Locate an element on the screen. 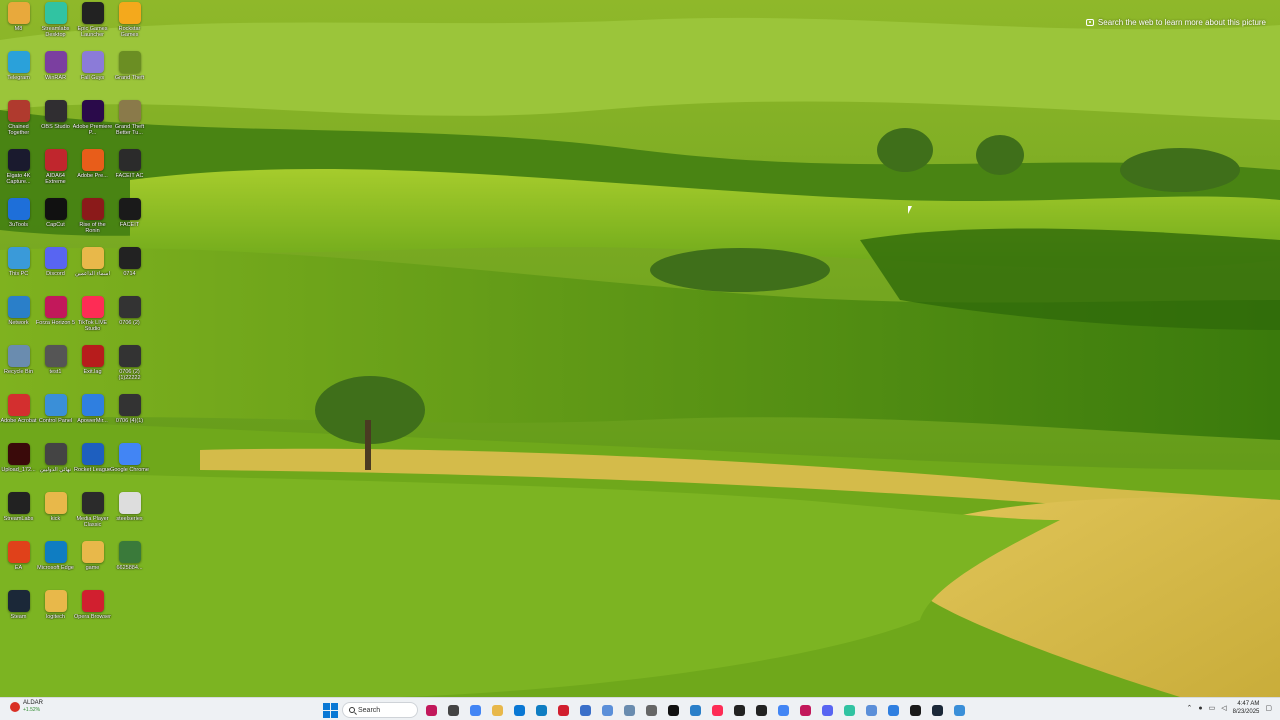 The width and height of the screenshot is (1280, 720). desktop-icon: Recycle Bin is located at coordinates (18, 367).